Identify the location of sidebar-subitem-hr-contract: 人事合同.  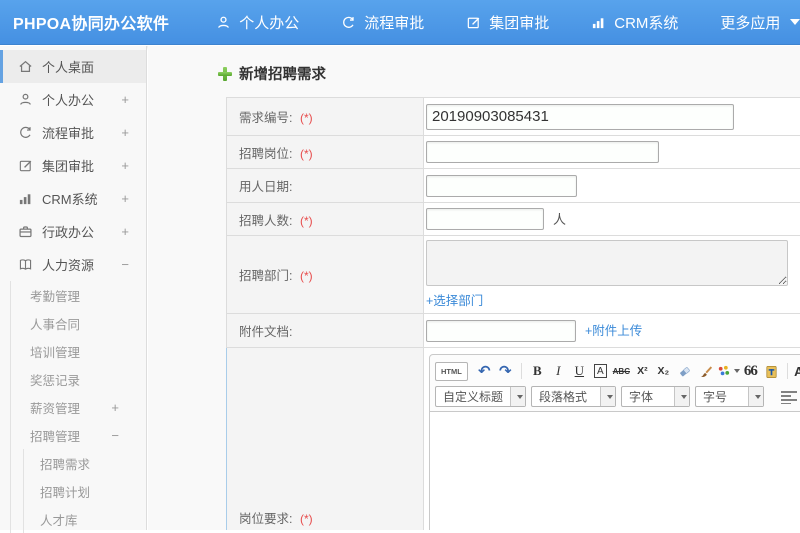
(78, 323).